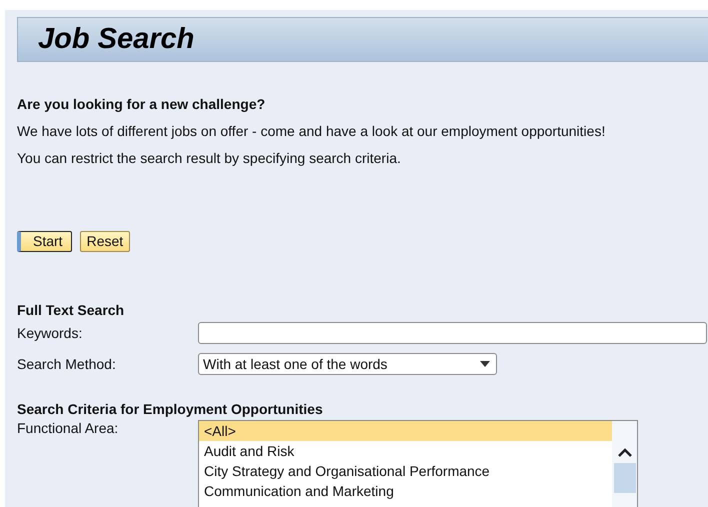 The image size is (708, 507). Describe the element at coordinates (452, 333) in the screenshot. I see `keywords-field` at that location.